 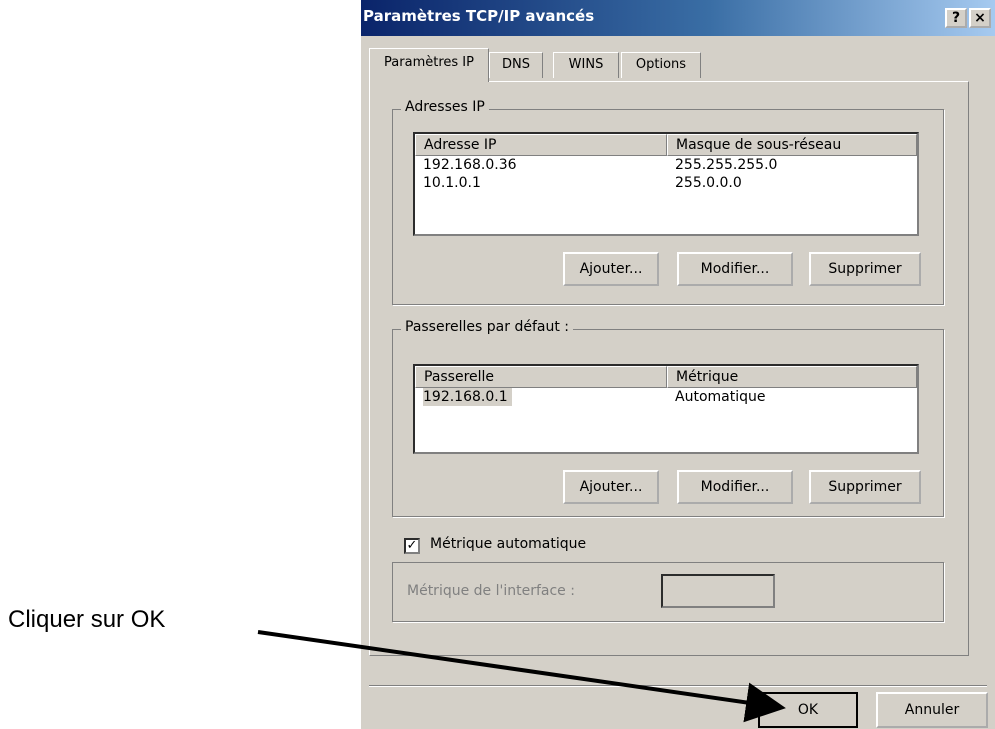 What do you see at coordinates (452, 183) in the screenshot?
I see `ip-address-cell: 10.1.0.1` at bounding box center [452, 183].